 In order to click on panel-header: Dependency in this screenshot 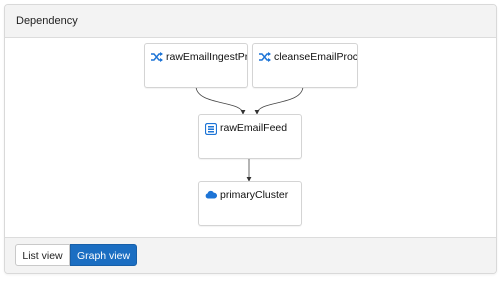, I will do `click(250, 21)`.